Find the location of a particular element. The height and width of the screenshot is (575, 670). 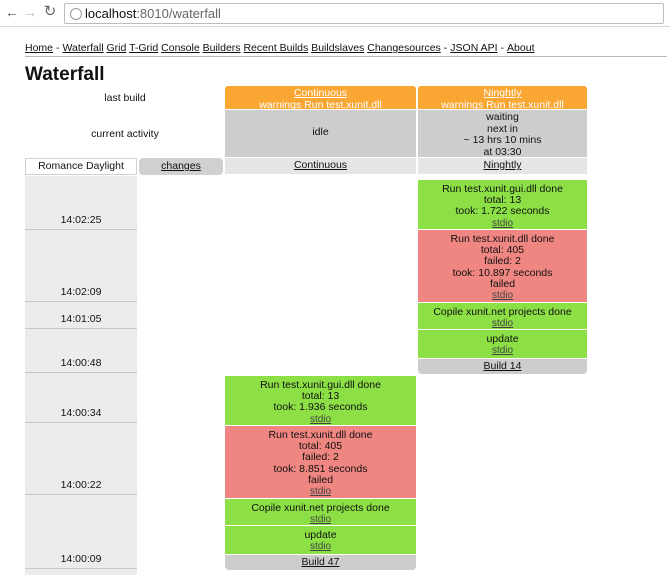

time-slot: 14:01:05 is located at coordinates (81, 315).